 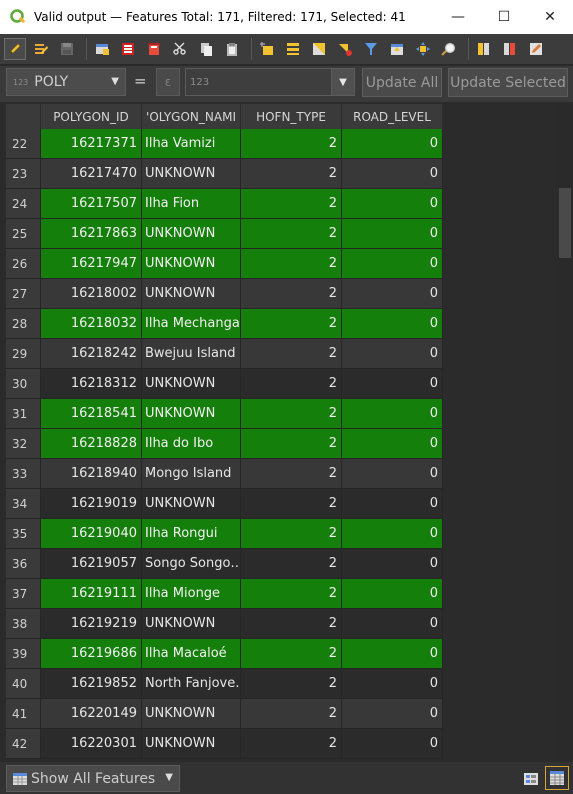 What do you see at coordinates (225, 474) in the screenshot?
I see `table-row: 33 16218940 Mongo Island 2 0` at bounding box center [225, 474].